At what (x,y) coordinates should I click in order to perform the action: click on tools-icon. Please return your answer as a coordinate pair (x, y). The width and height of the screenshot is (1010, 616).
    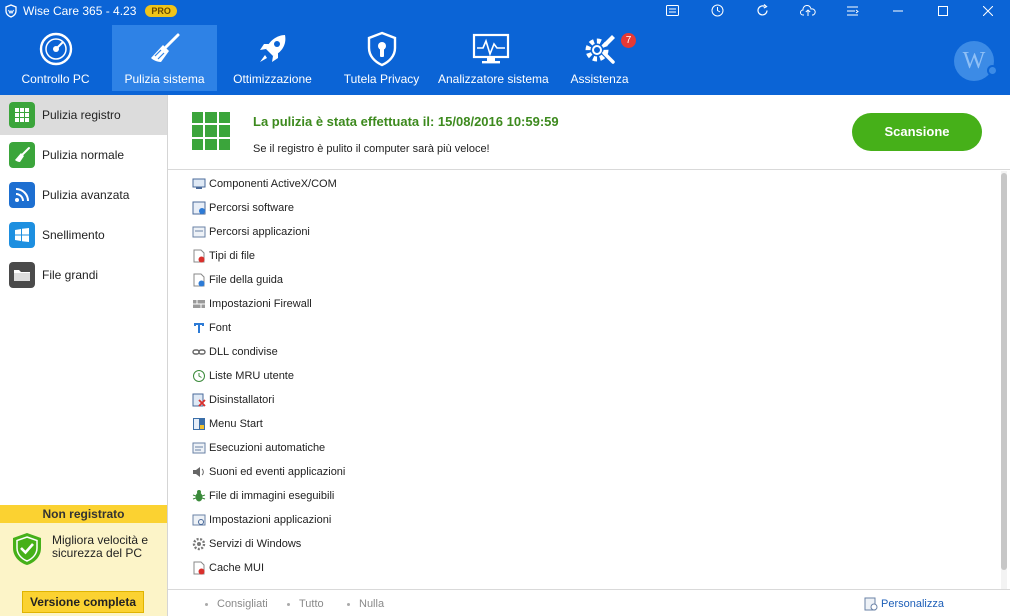
    Looking at the image, I should click on (600, 49).